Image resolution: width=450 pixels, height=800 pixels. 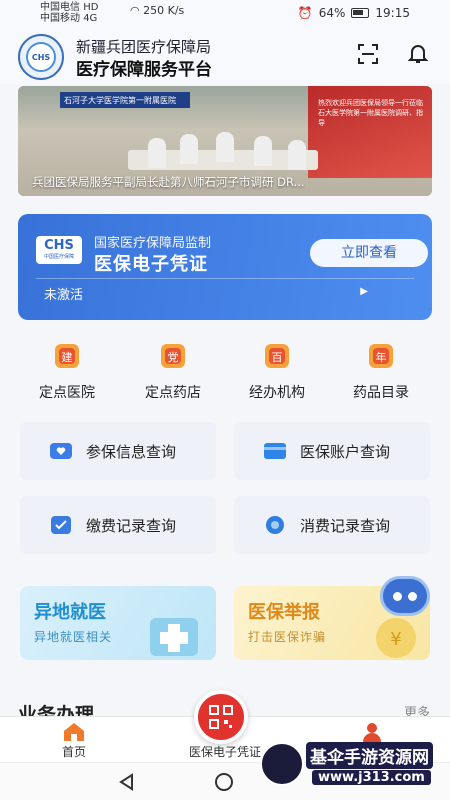 What do you see at coordinates (369, 755) in the screenshot?
I see `watermark-title: 基伞手游资源网` at bounding box center [369, 755].